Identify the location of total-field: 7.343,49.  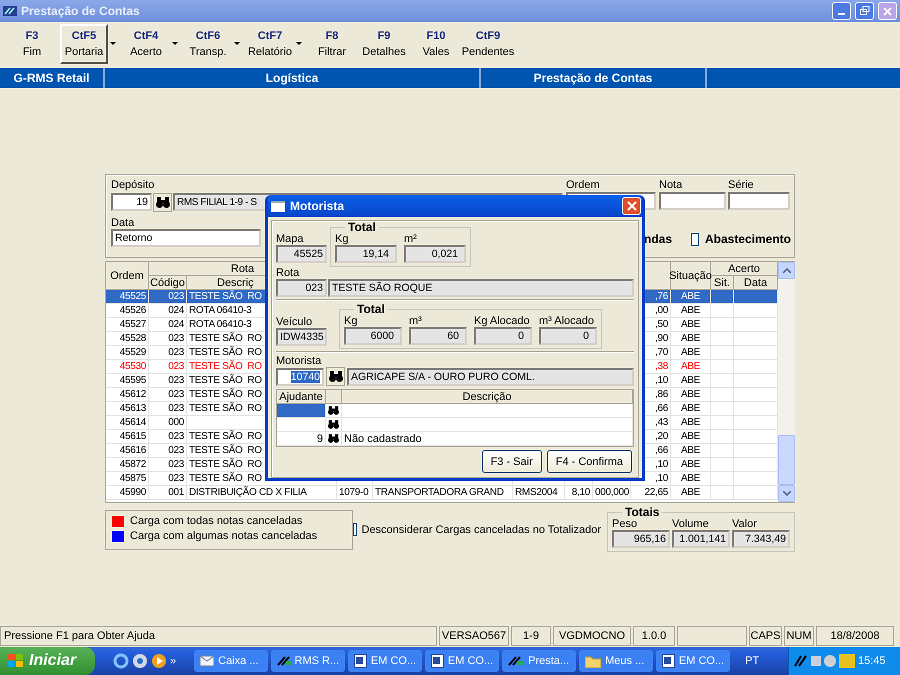
(761, 539).